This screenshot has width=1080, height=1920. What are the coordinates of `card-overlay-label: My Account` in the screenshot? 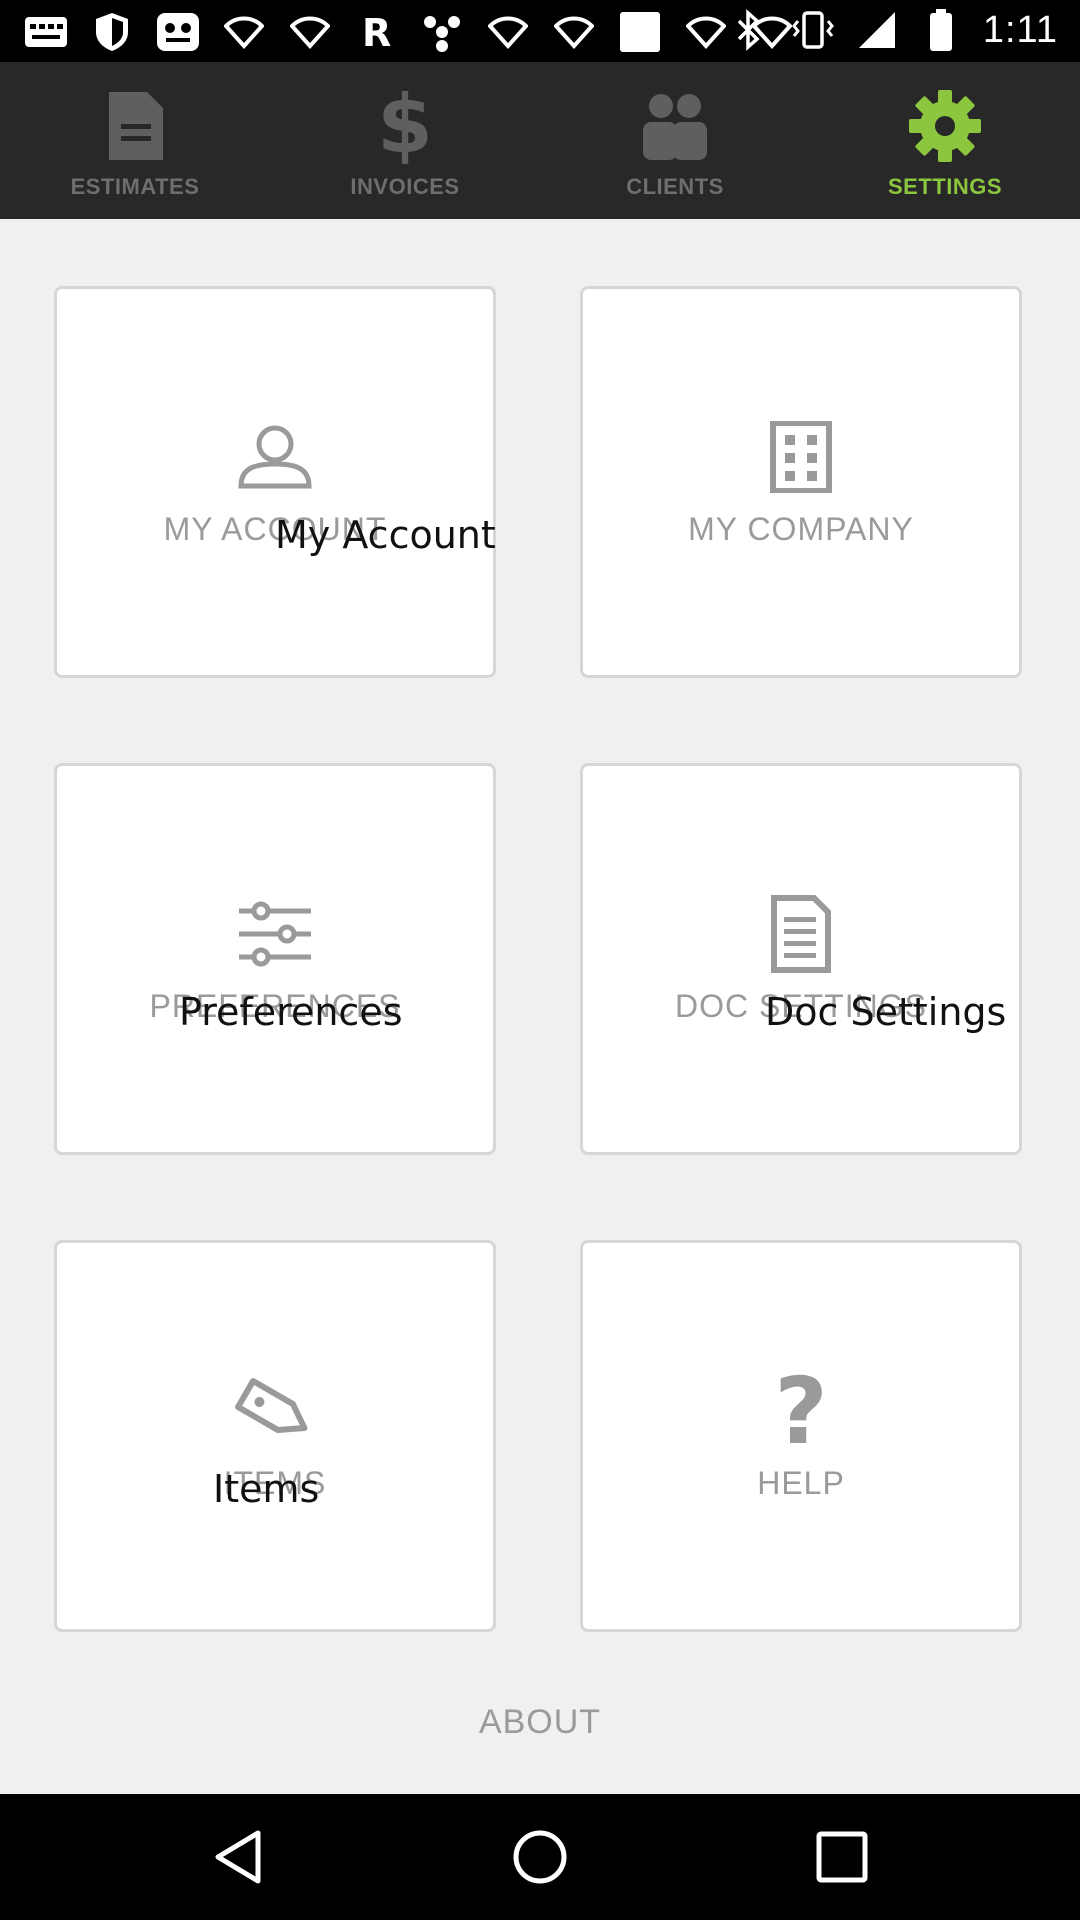 It's located at (385, 535).